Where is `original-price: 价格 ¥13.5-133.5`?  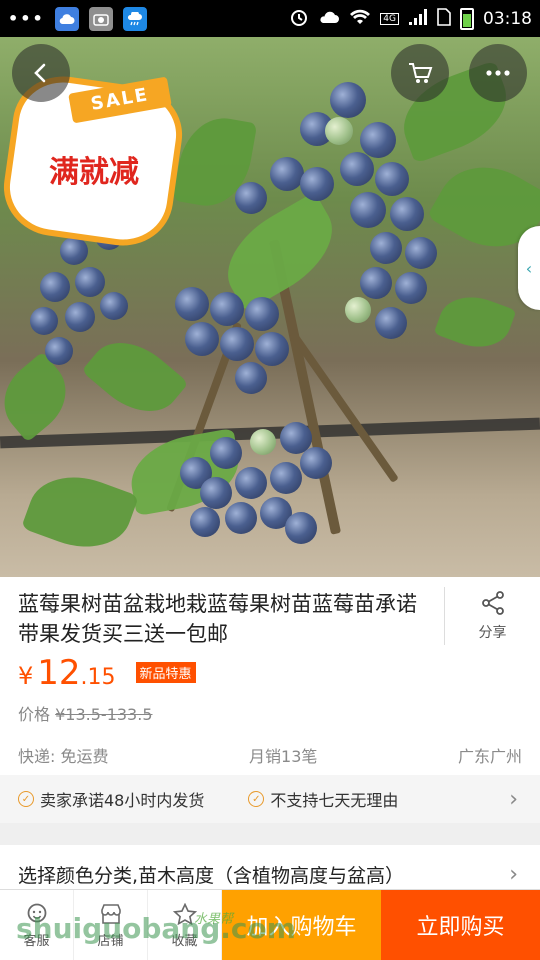 original-price: 价格 ¥13.5-133.5 is located at coordinates (85, 713).